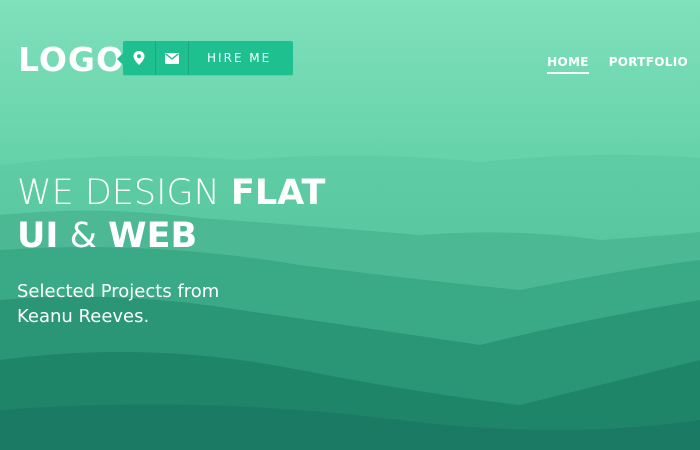 The width and height of the screenshot is (700, 450). Describe the element at coordinates (83, 236) in the screenshot. I see `headline-ampersand: &` at that location.